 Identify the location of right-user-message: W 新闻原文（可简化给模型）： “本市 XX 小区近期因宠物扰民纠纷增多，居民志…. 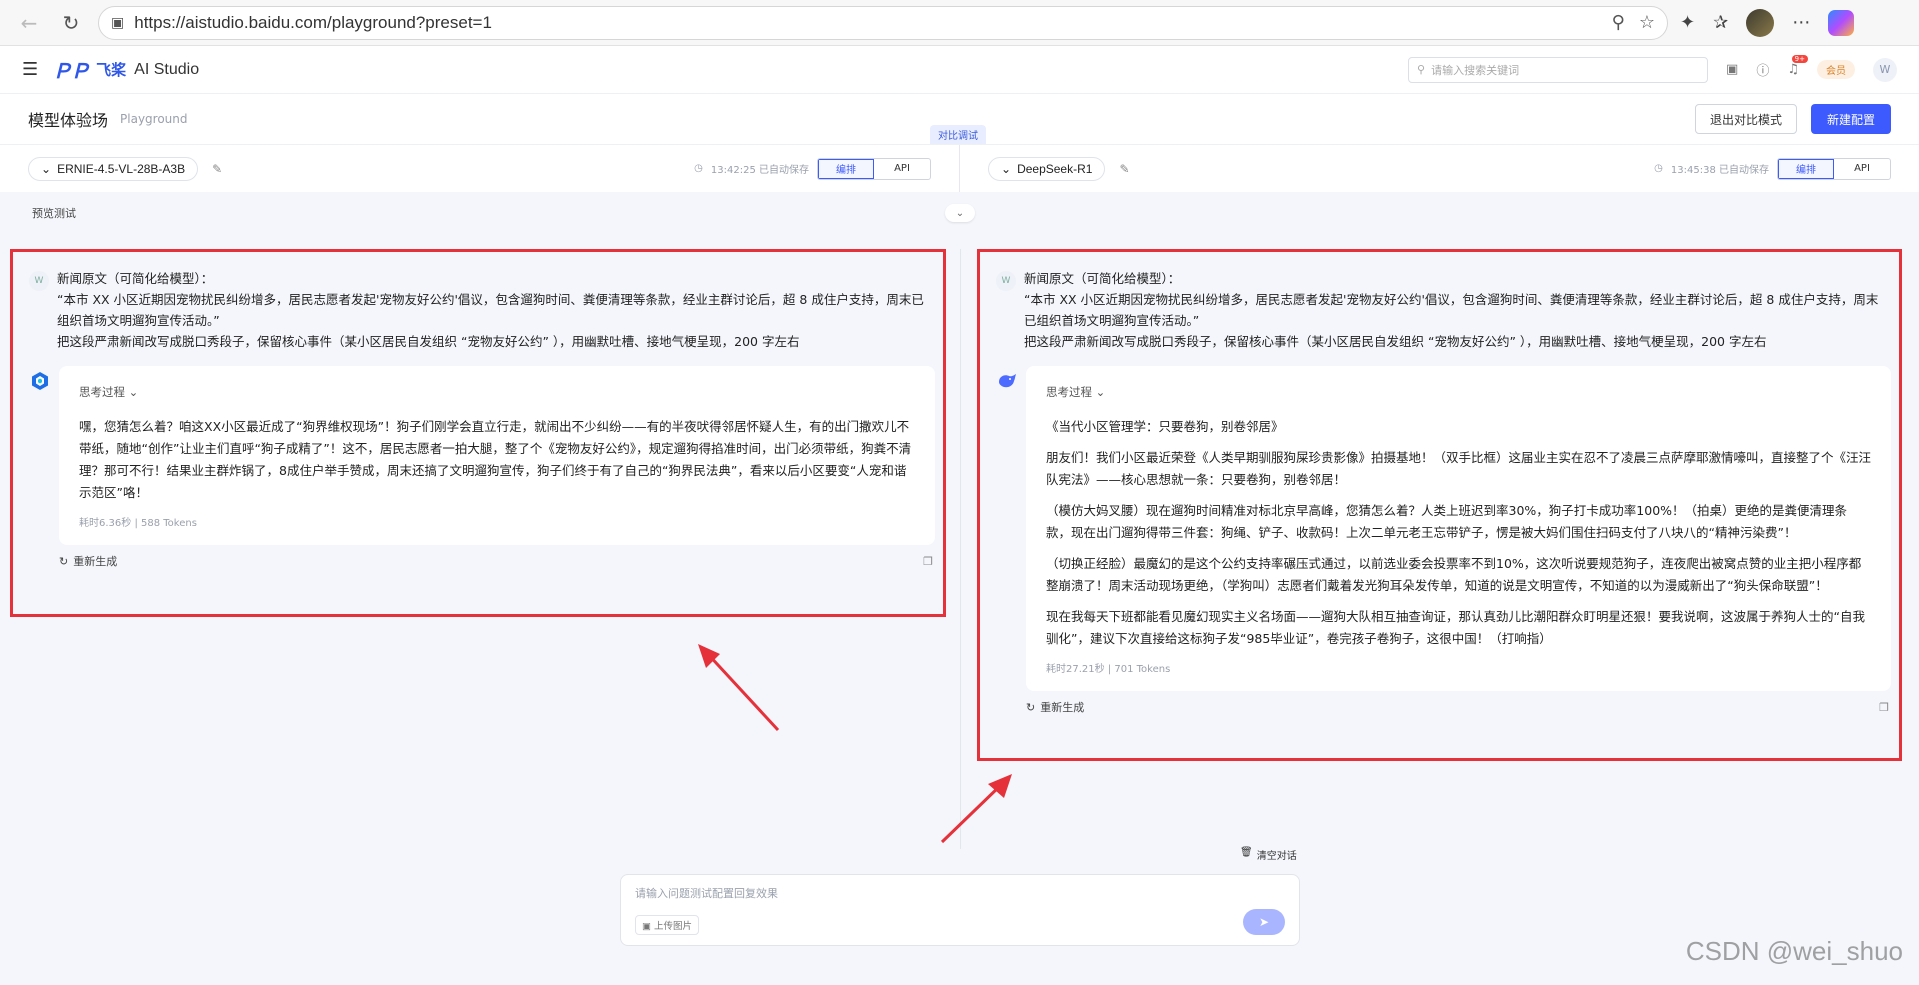
(1439, 302).